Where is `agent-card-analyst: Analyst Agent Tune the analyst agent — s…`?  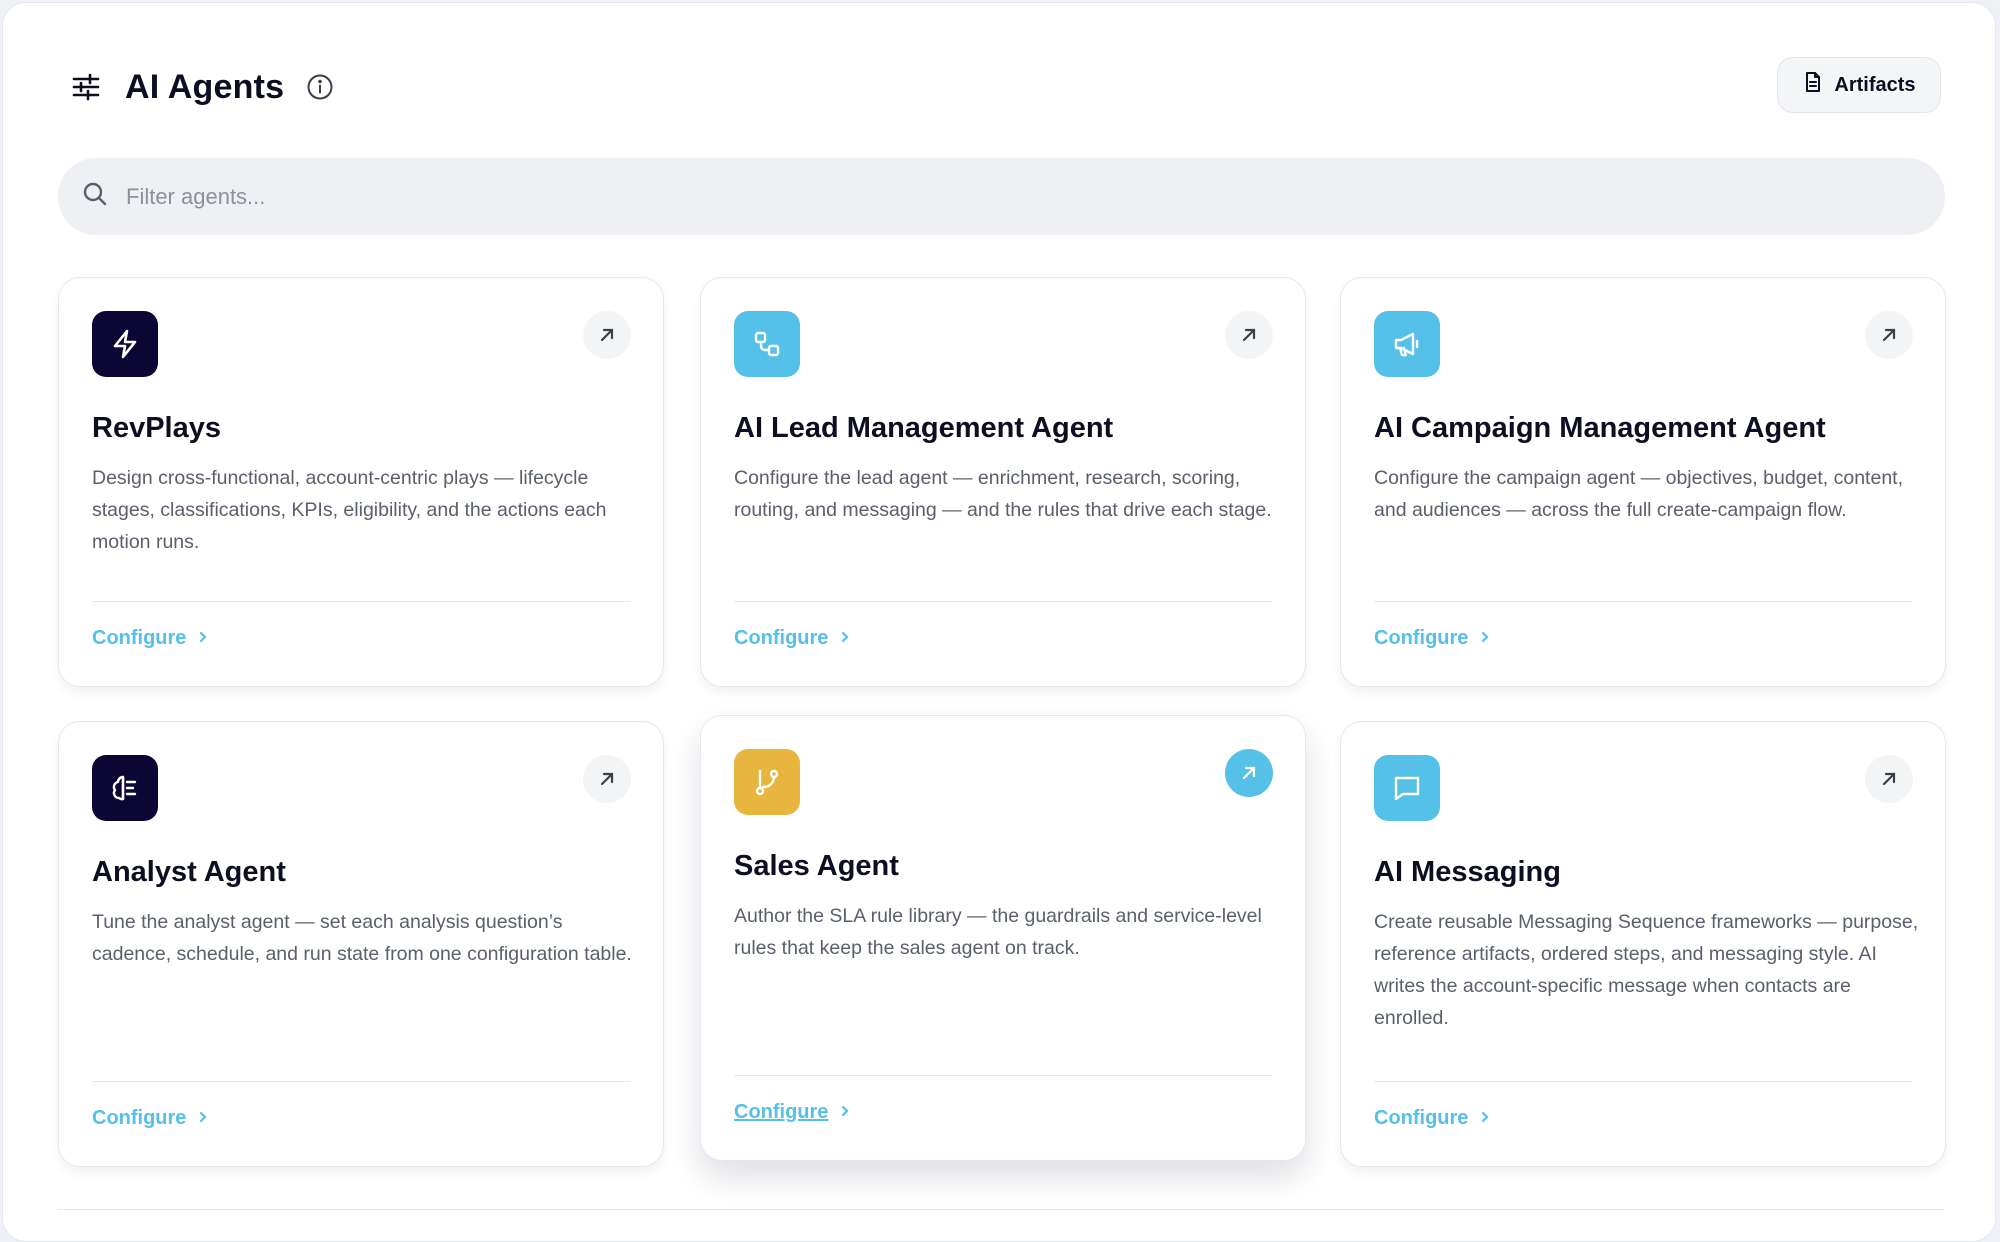 agent-card-analyst: Analyst Agent Tune the analyst agent — s… is located at coordinates (361, 944).